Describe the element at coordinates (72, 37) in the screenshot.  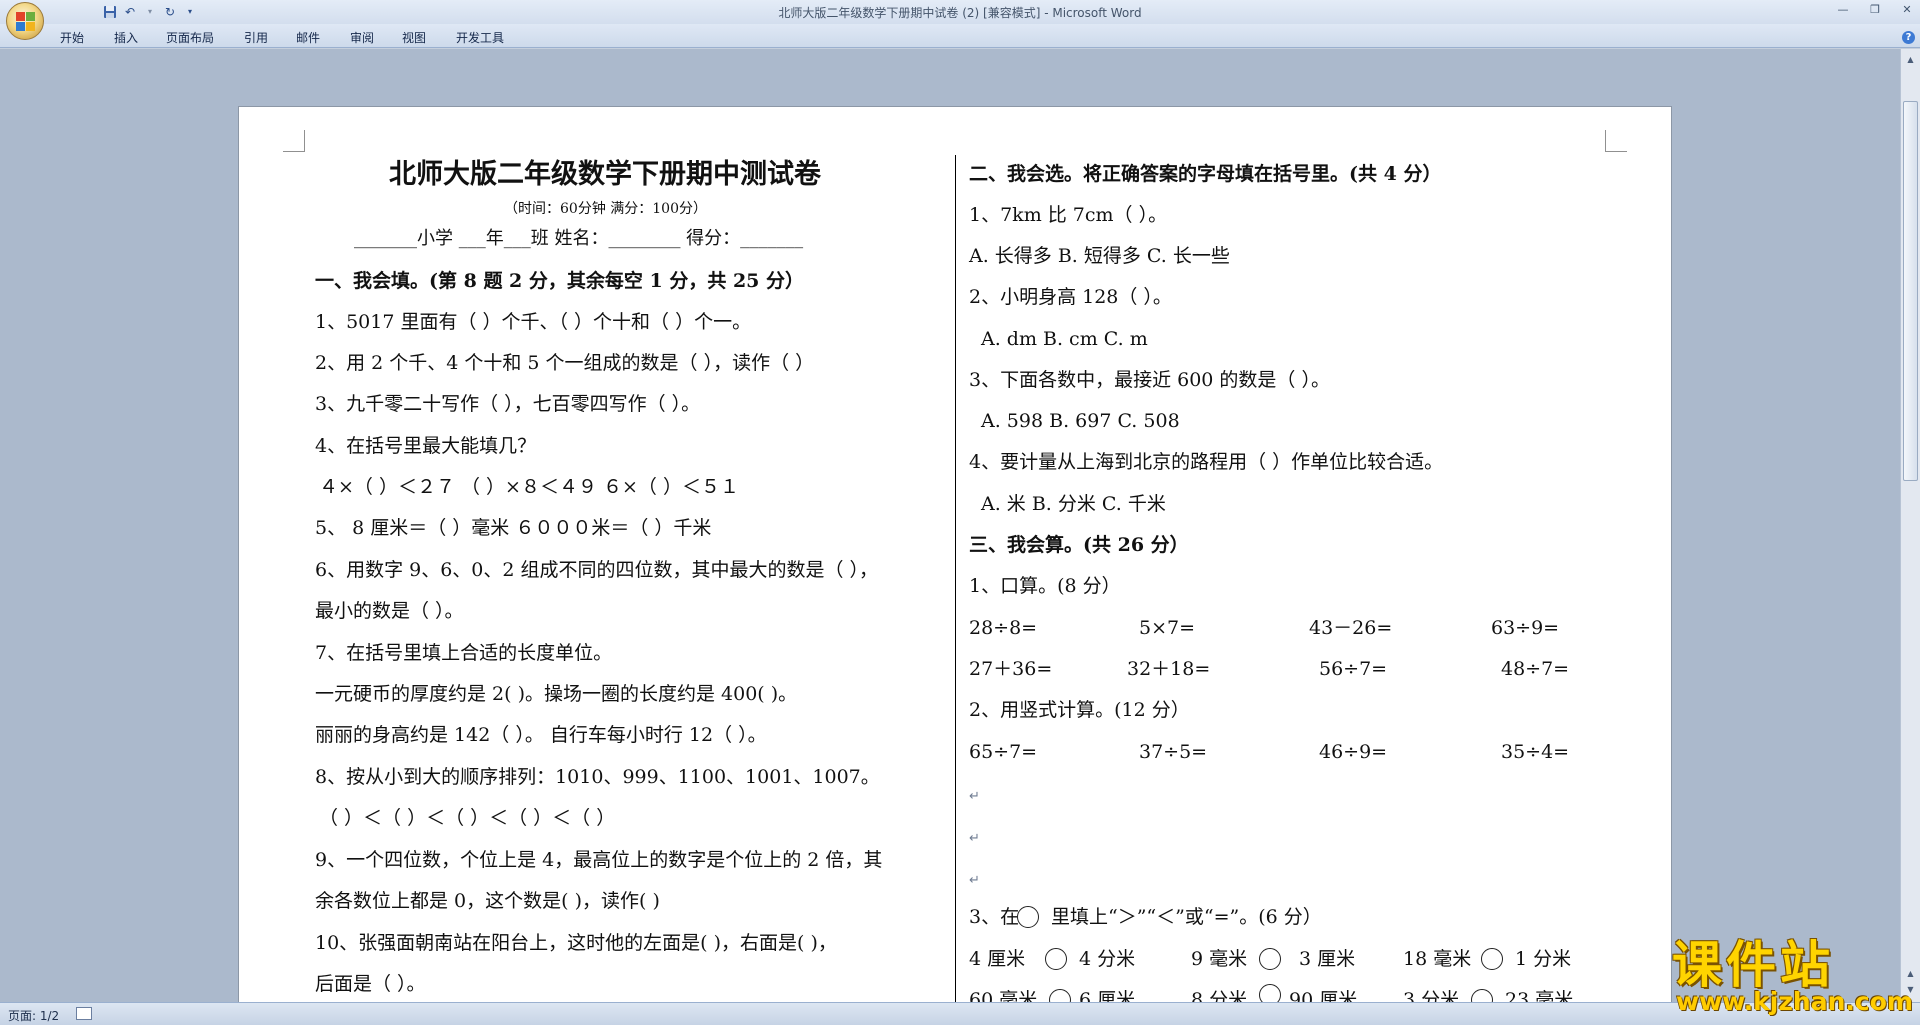
I see `tab-home: 开始` at that location.